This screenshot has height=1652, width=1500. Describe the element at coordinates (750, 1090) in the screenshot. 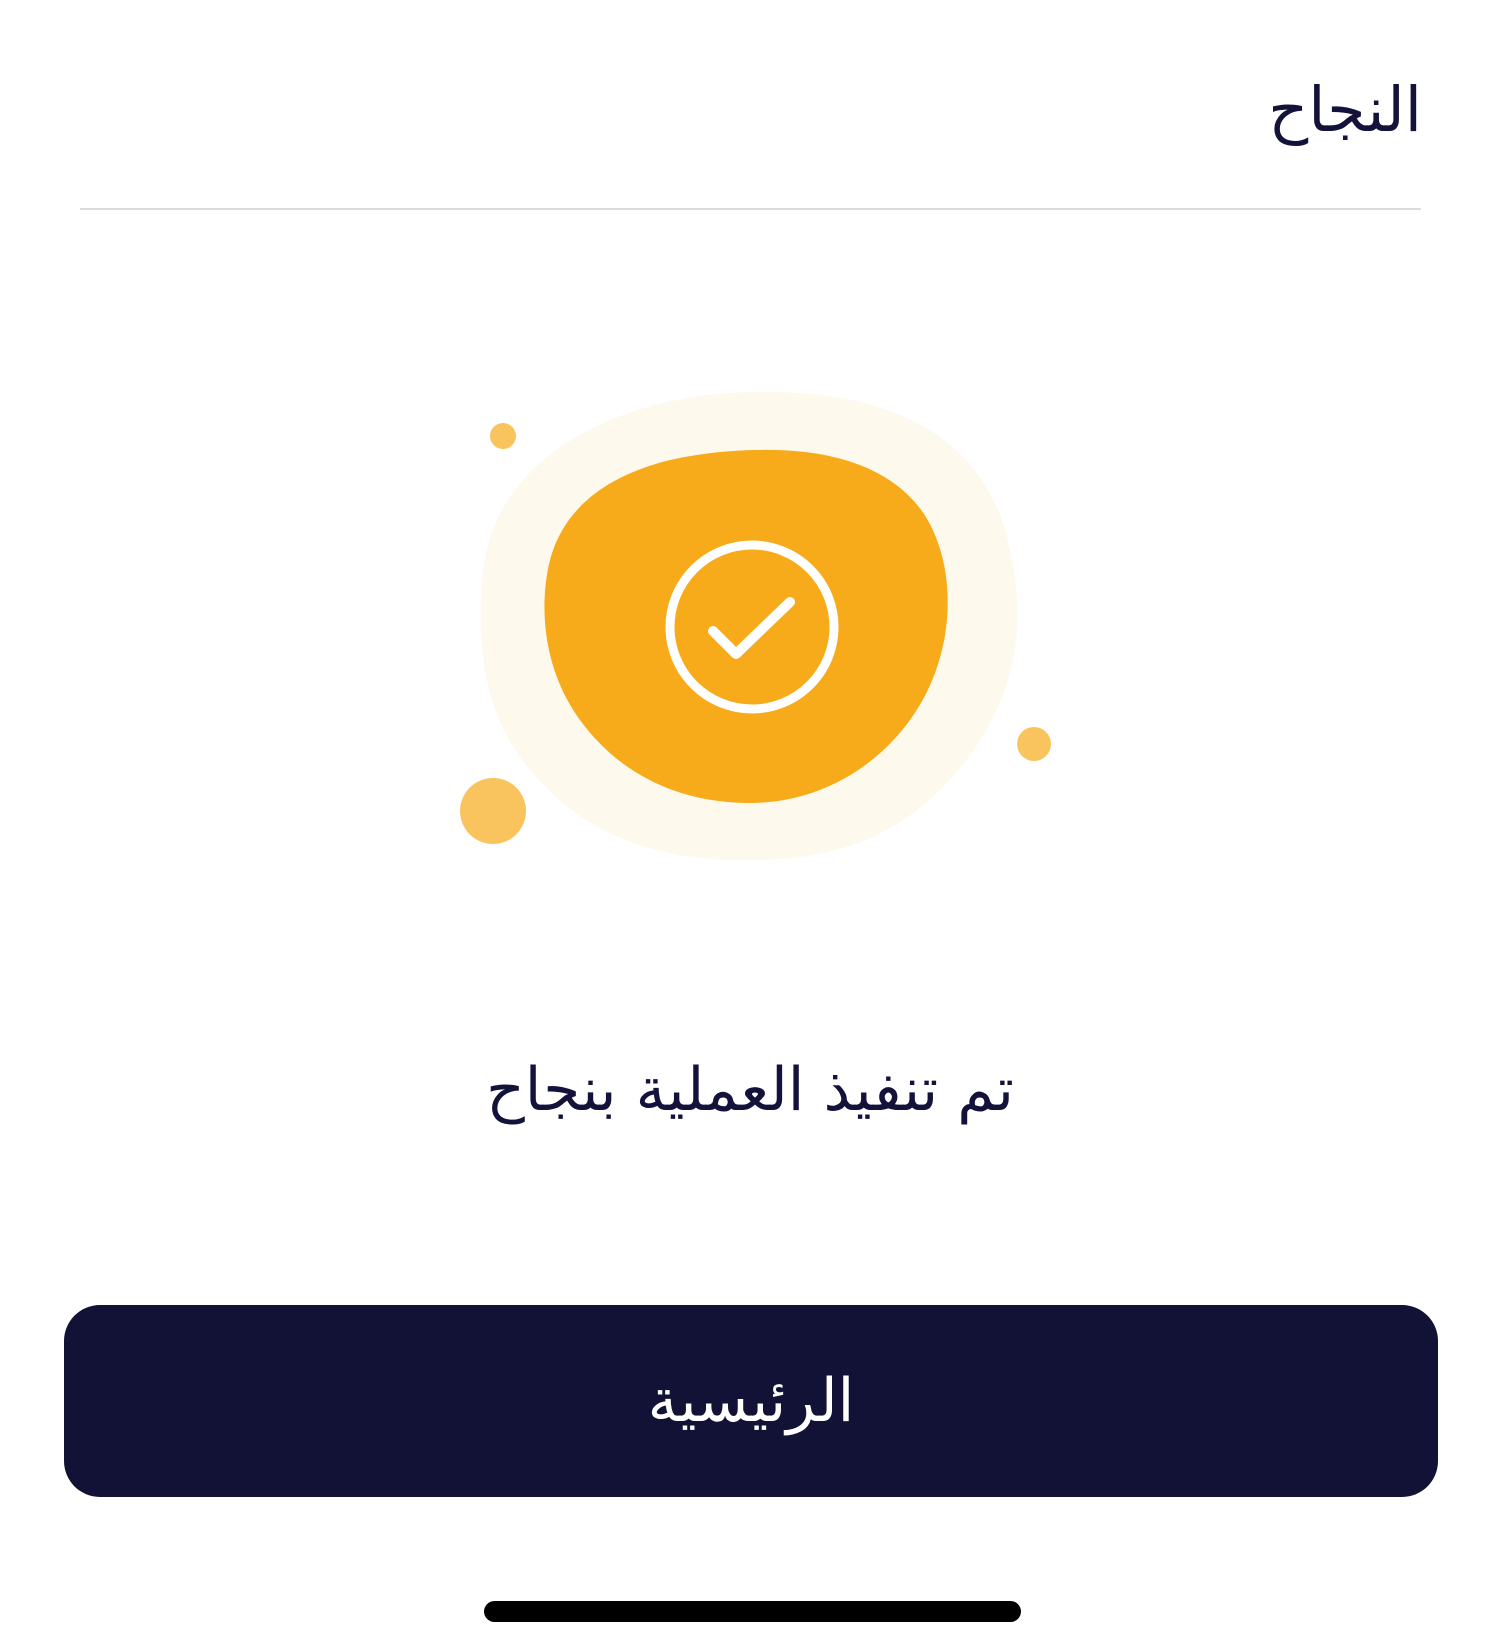

I see `success-message: تم تنفيذ العملية بنجاح` at that location.